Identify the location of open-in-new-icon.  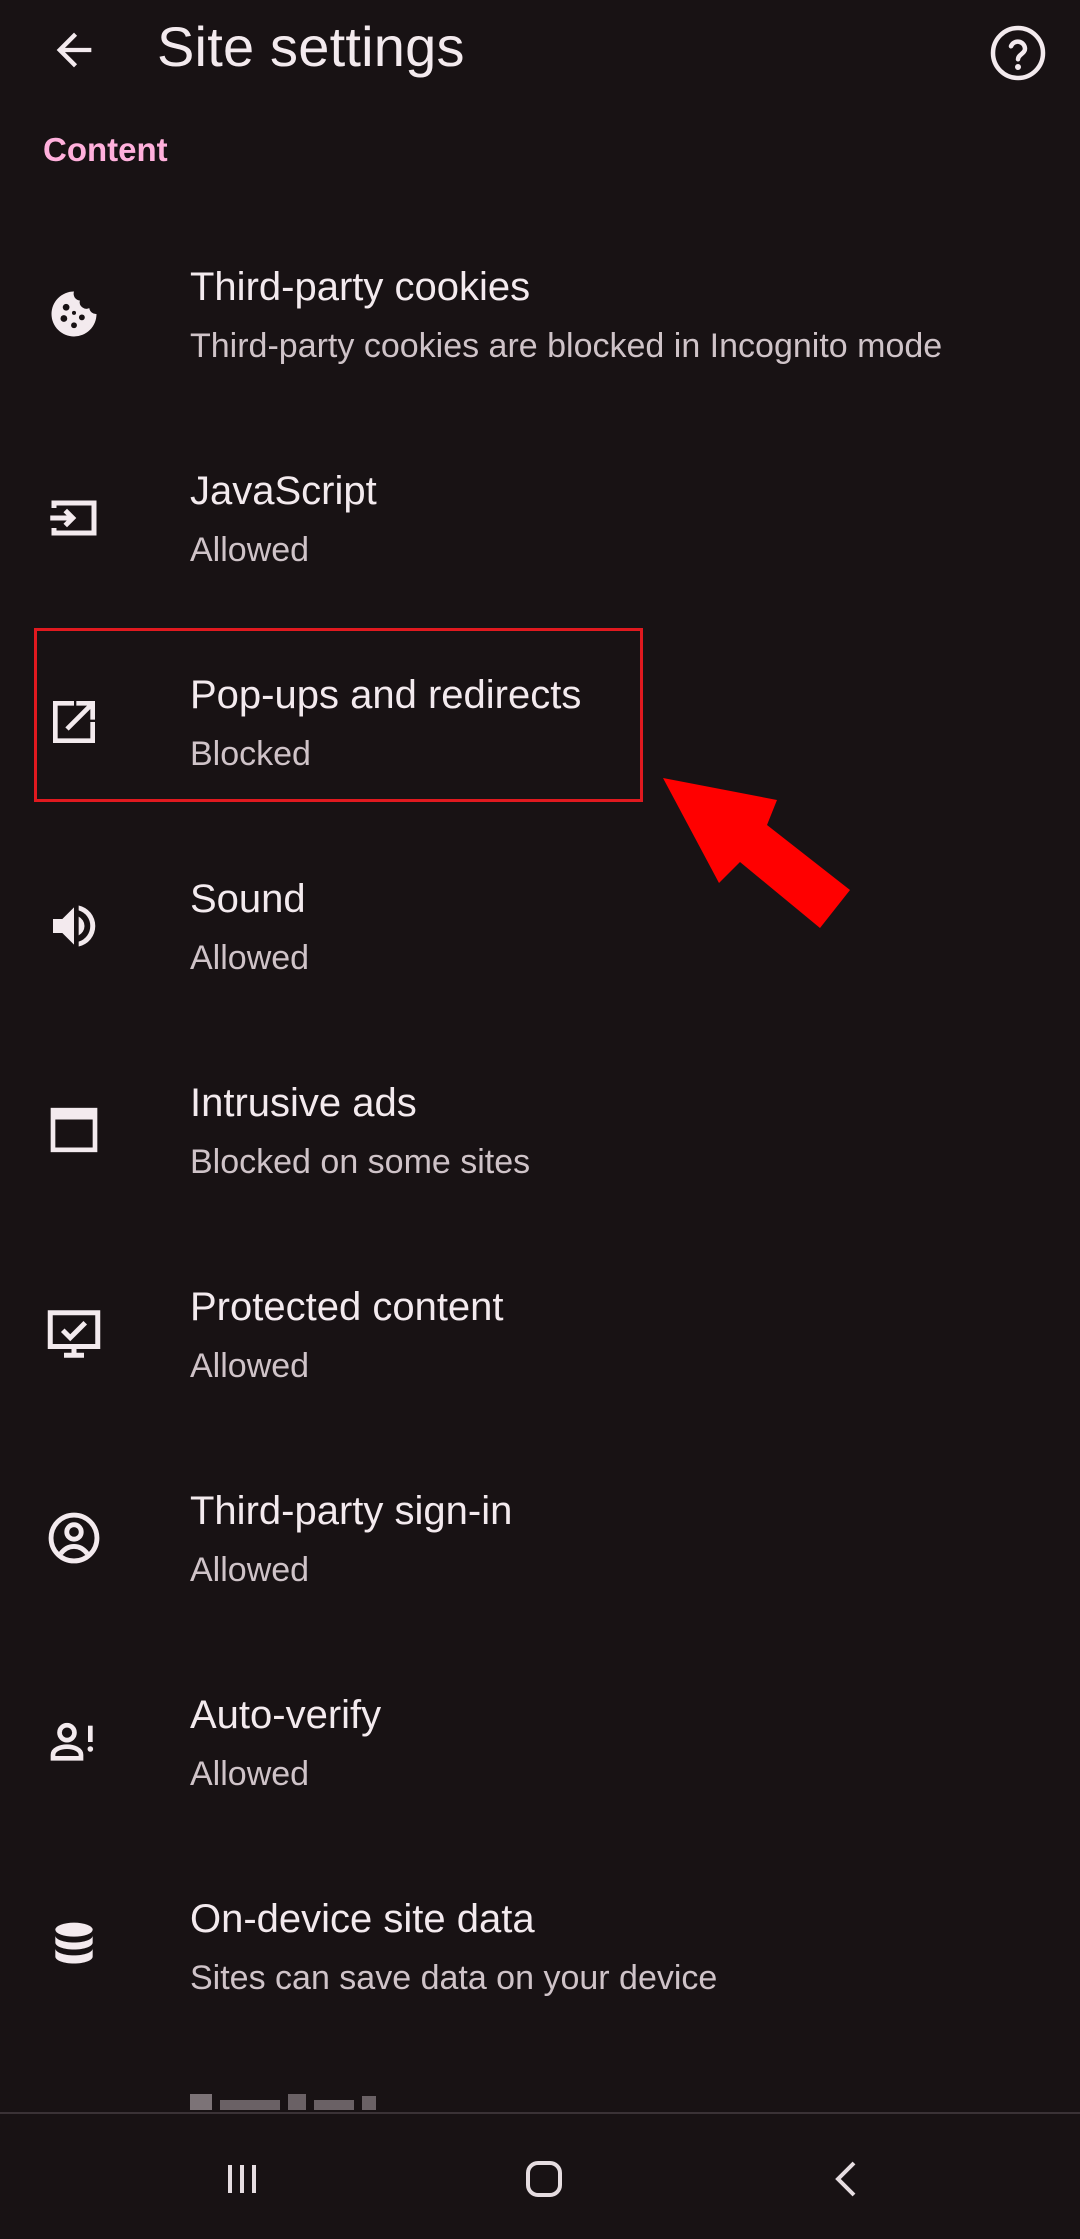
(74, 722).